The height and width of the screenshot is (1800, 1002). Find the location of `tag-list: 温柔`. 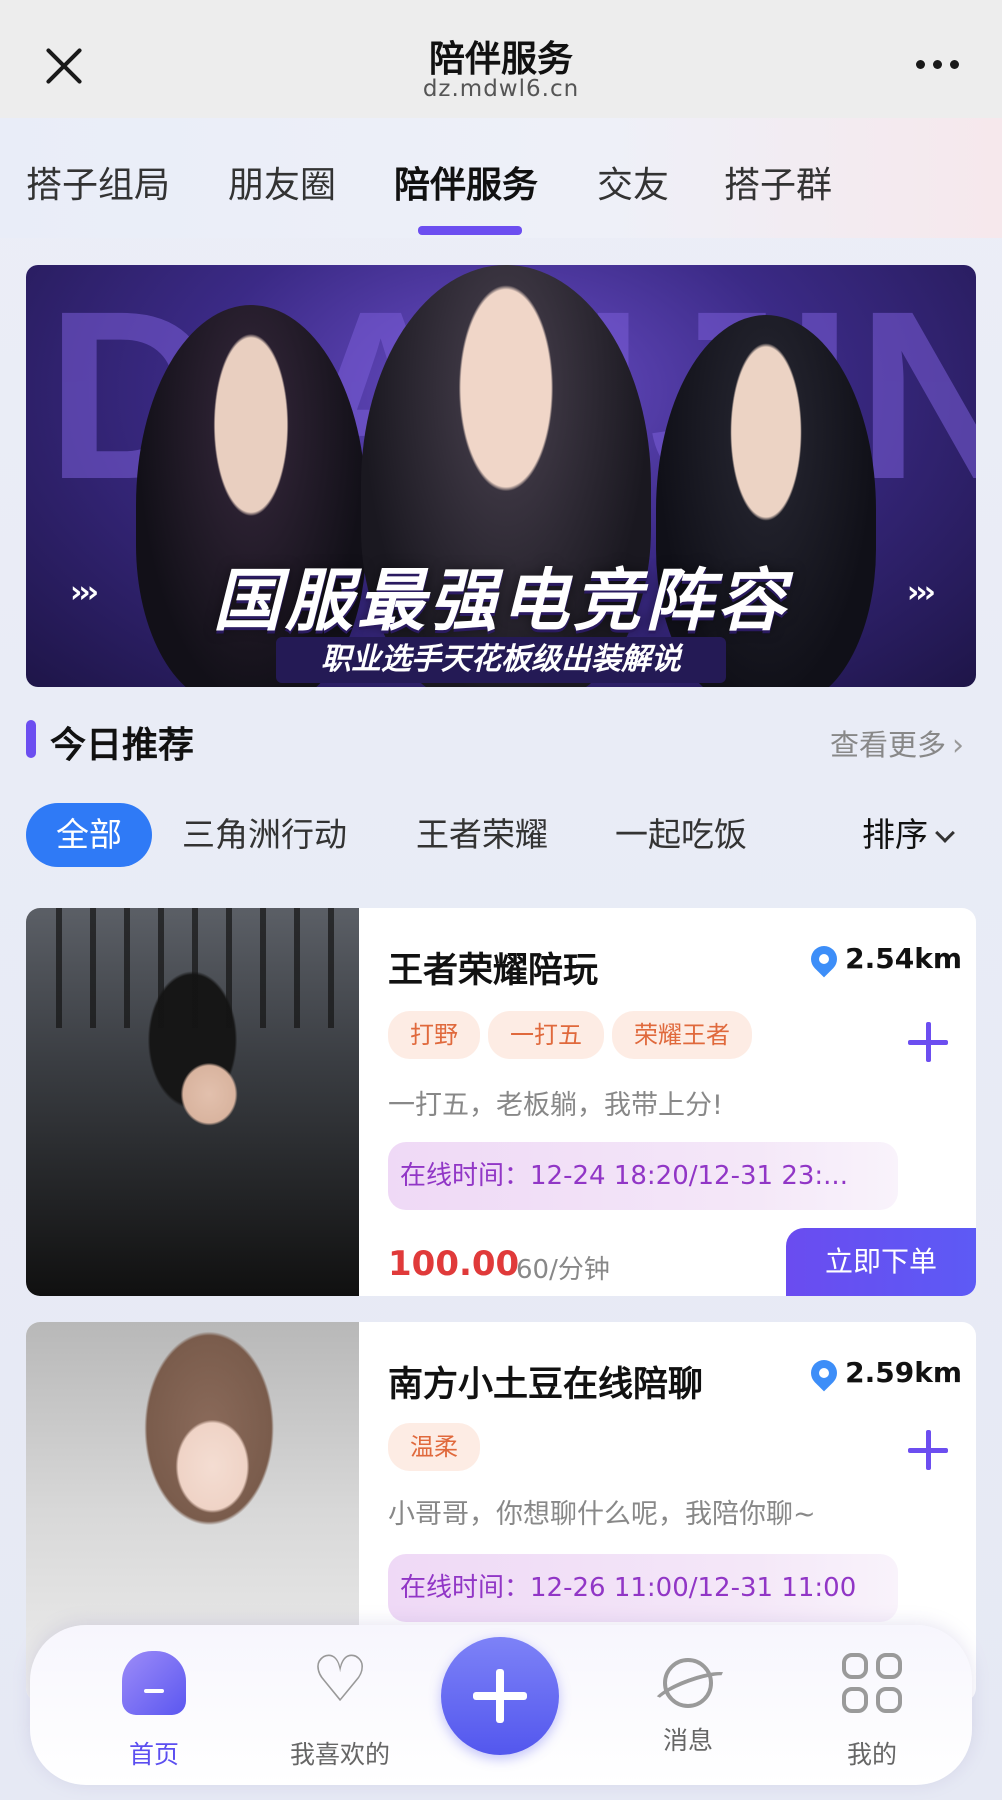

tag-list: 温柔 is located at coordinates (438, 1447).